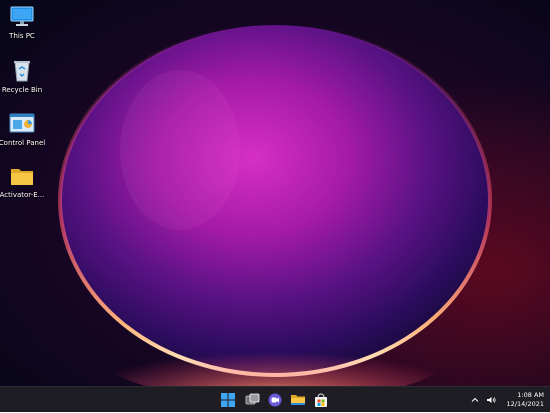 This screenshot has height=413, width=550. I want to click on desktop-icon-control-panel: Control Panel, so click(22, 129).